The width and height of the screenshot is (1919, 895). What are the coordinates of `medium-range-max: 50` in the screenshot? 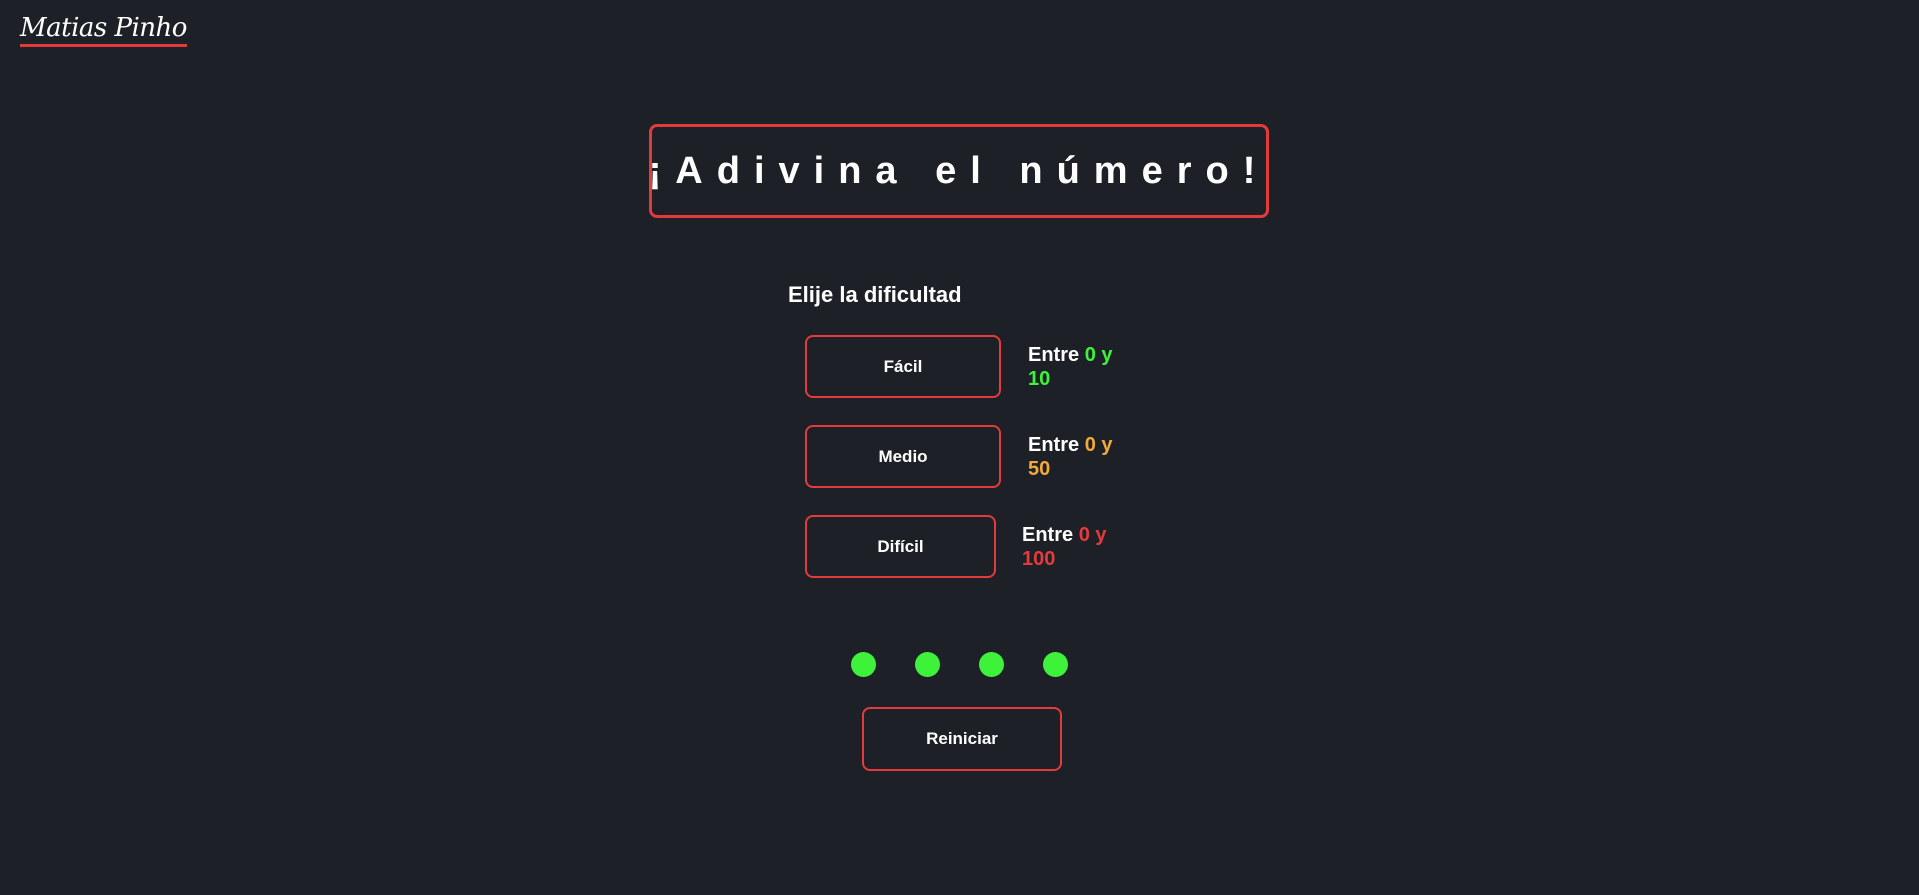 It's located at (1039, 469).